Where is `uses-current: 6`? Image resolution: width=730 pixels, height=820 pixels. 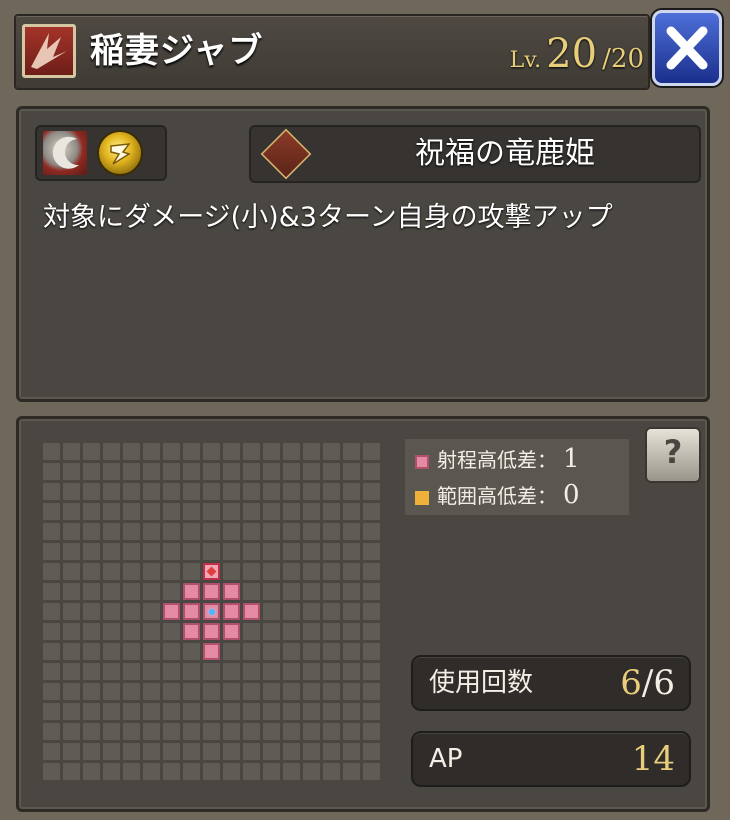
uses-current: 6 is located at coordinates (631, 683).